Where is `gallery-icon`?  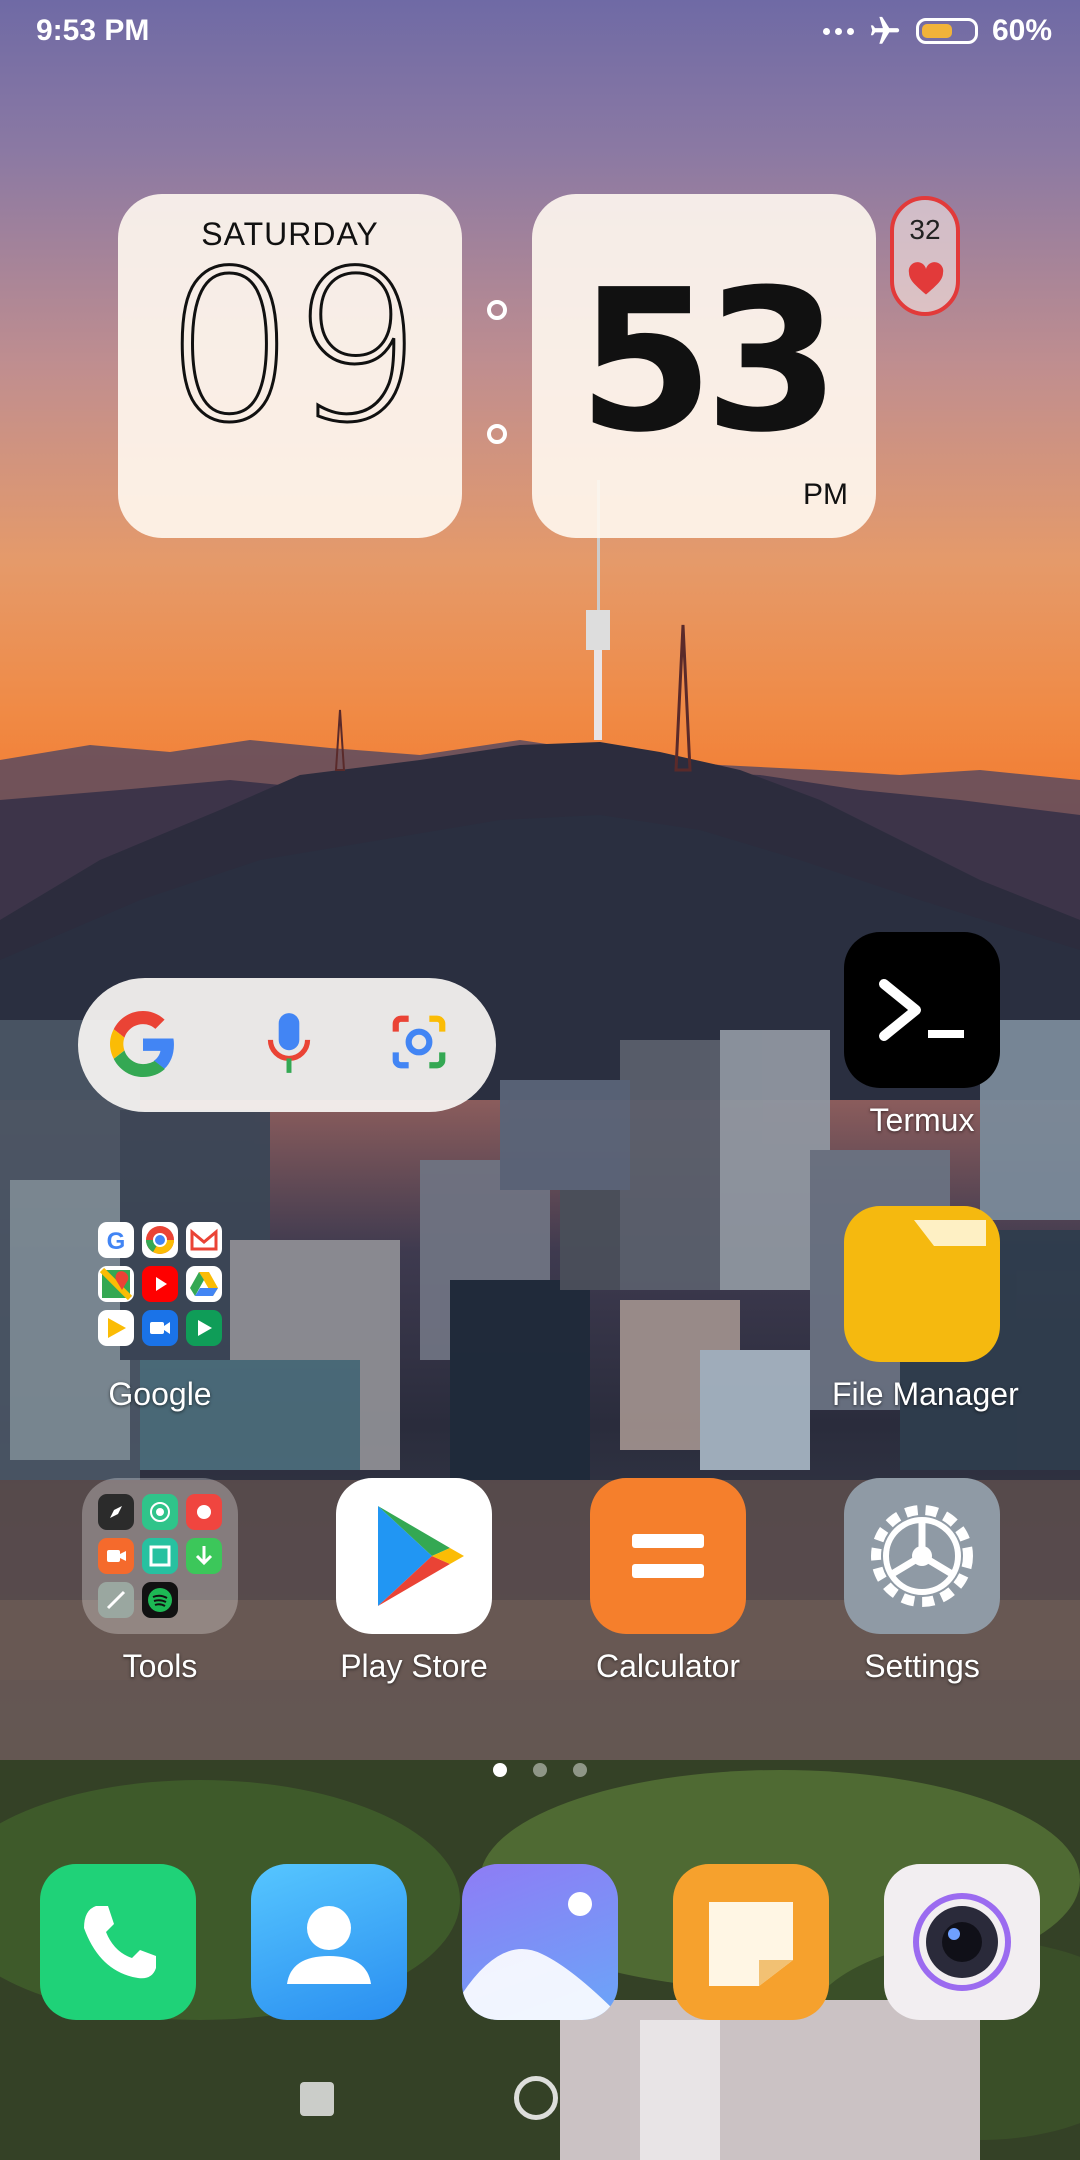 gallery-icon is located at coordinates (540, 1956).